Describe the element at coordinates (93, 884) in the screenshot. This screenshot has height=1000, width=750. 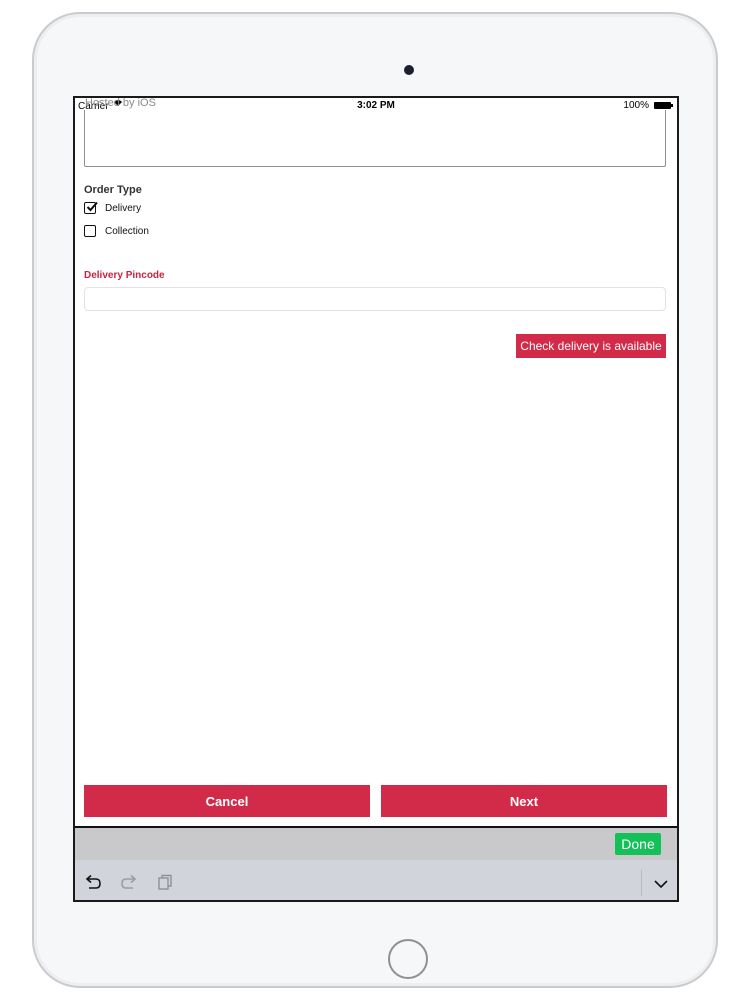
I see `undo-icon` at that location.